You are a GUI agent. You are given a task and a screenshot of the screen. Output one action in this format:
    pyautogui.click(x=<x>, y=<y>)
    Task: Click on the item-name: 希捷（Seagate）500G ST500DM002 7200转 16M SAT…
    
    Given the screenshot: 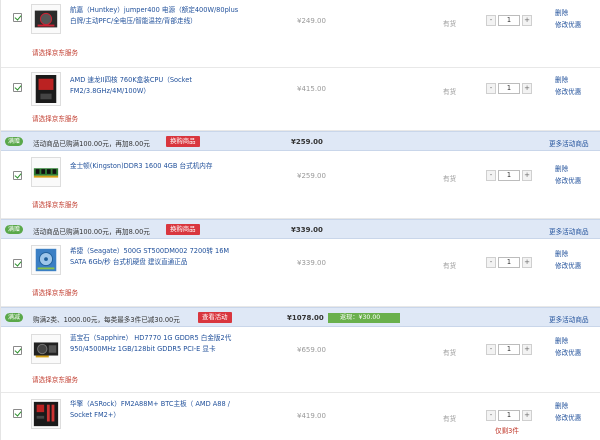 What is the action you would take?
    pyautogui.click(x=156, y=257)
    